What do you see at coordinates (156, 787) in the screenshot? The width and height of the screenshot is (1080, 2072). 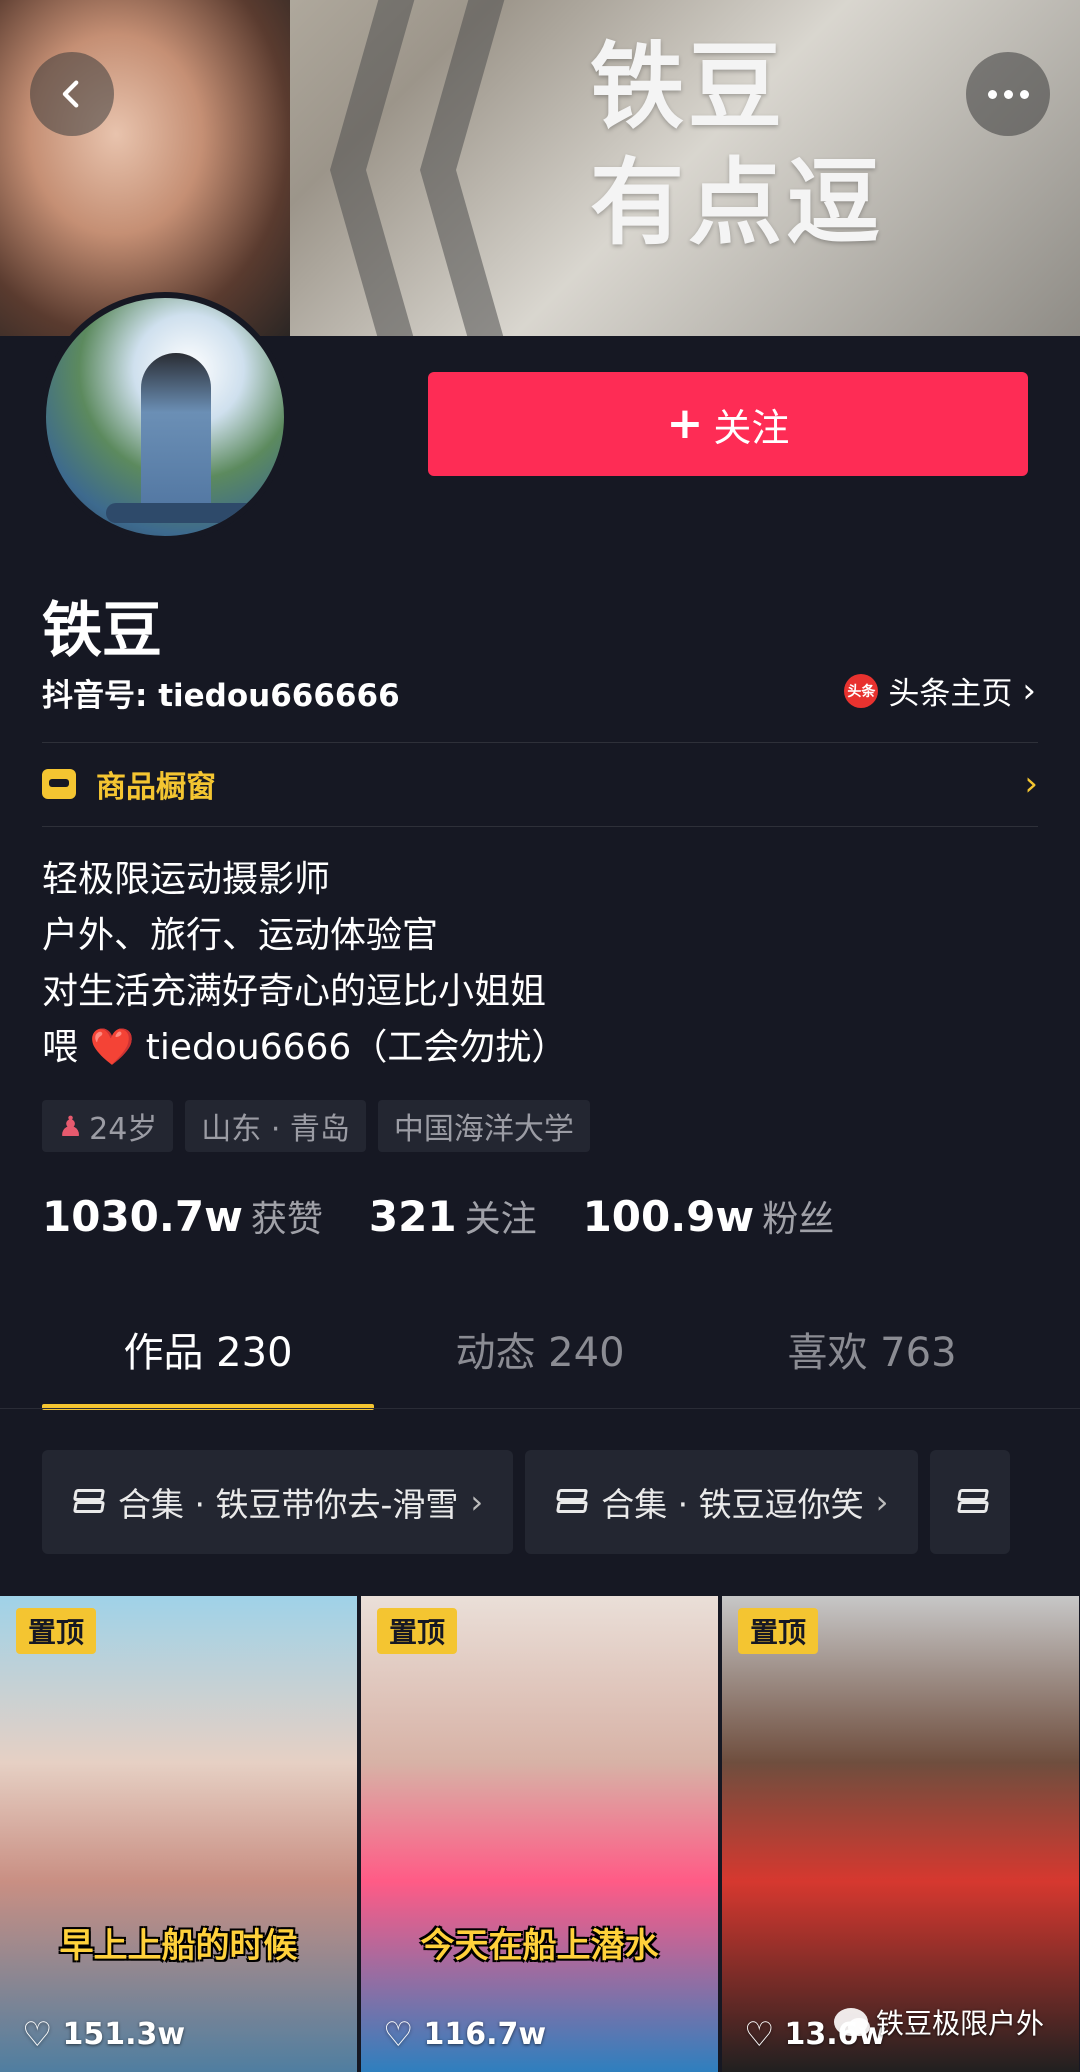 I see `shop-label: 商品橱窗` at bounding box center [156, 787].